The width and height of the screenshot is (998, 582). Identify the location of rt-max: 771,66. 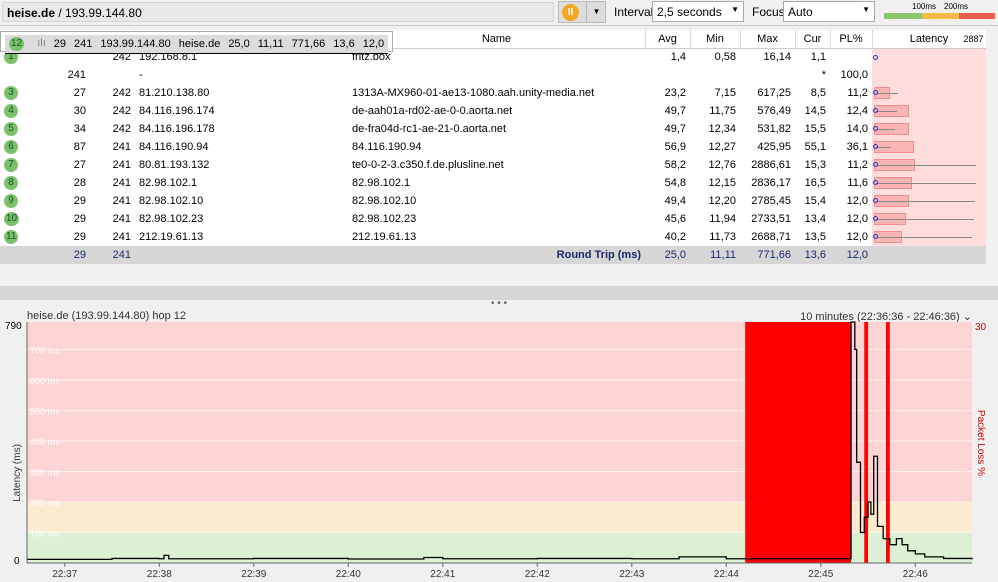
(767, 255).